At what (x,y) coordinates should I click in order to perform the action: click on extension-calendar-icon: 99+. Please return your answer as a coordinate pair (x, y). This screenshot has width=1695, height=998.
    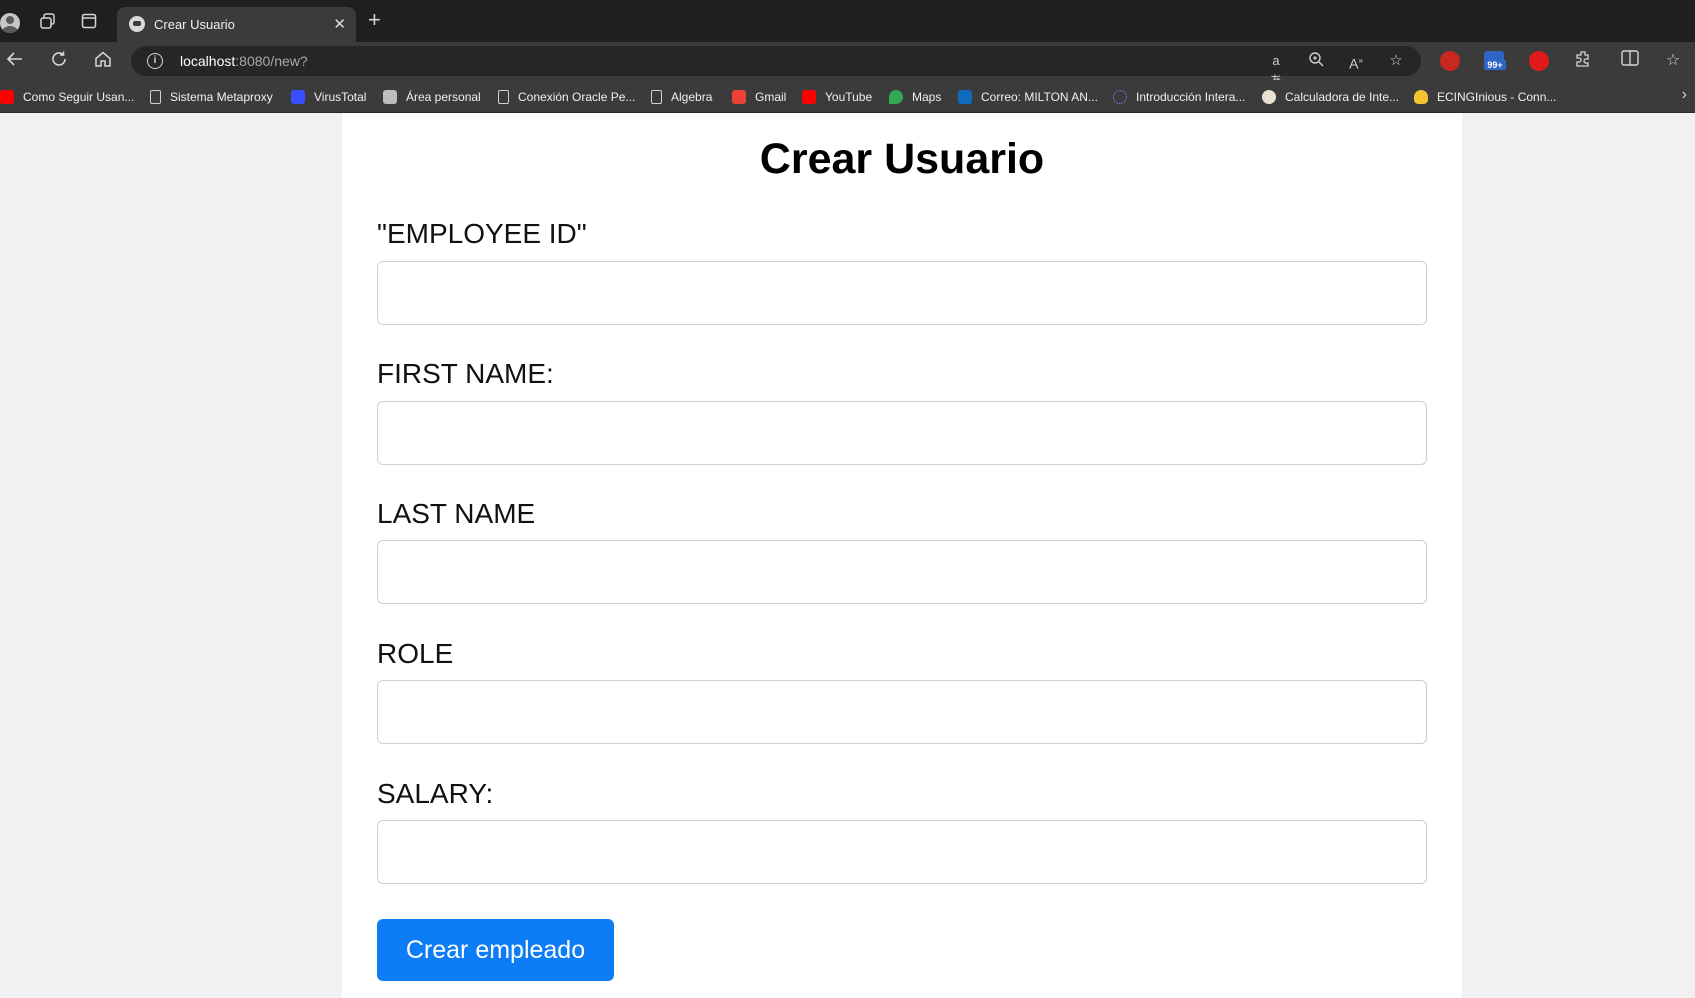
    Looking at the image, I should click on (1495, 60).